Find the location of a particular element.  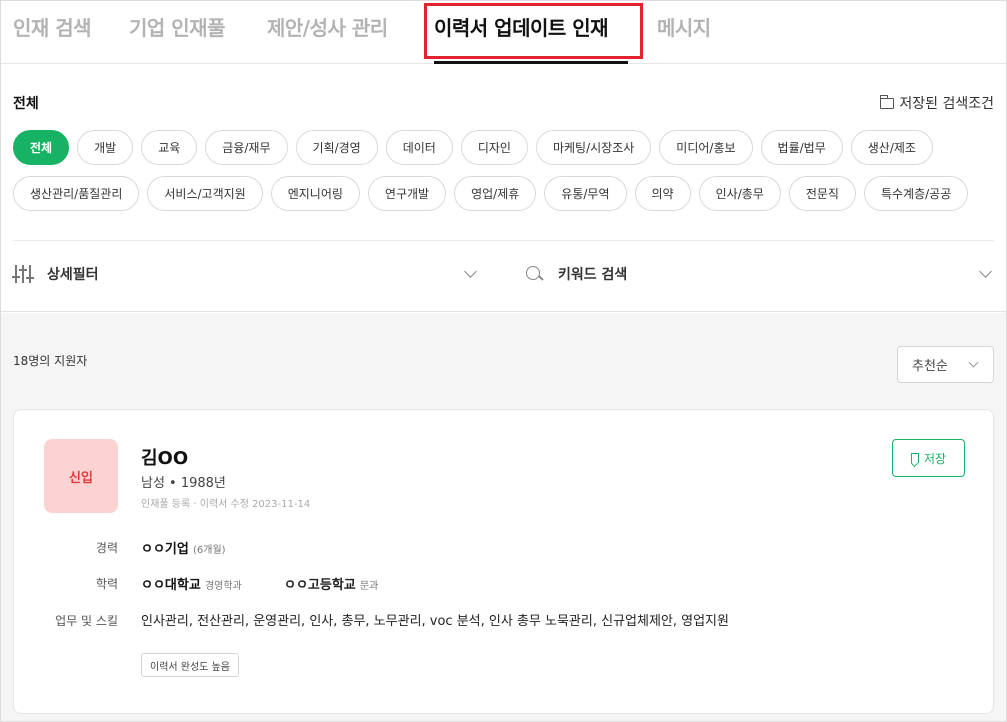

active-tab-highlight-box is located at coordinates (533, 31).